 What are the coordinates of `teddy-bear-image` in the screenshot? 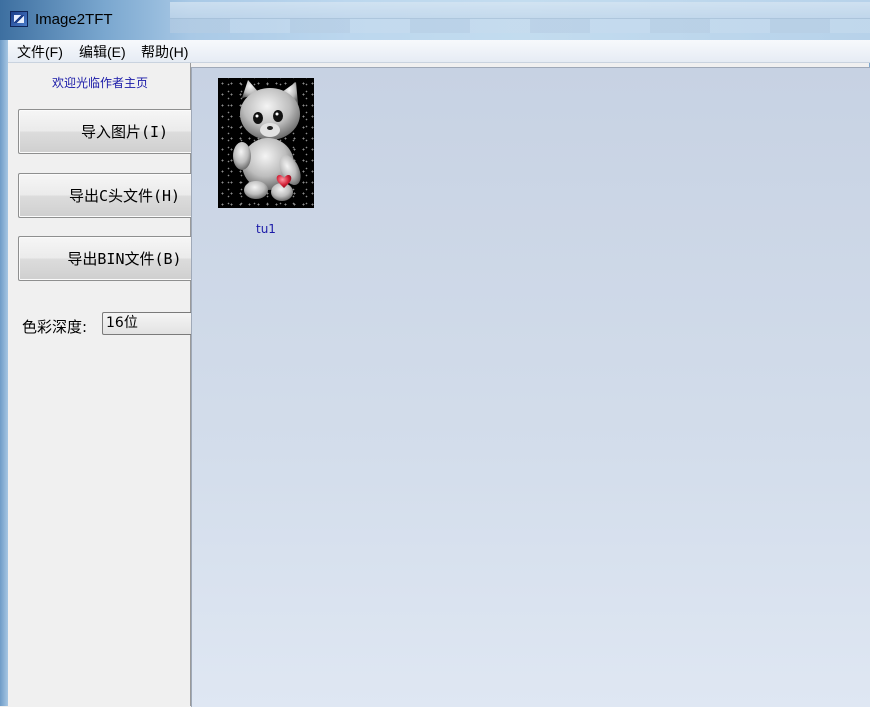 It's located at (267, 140).